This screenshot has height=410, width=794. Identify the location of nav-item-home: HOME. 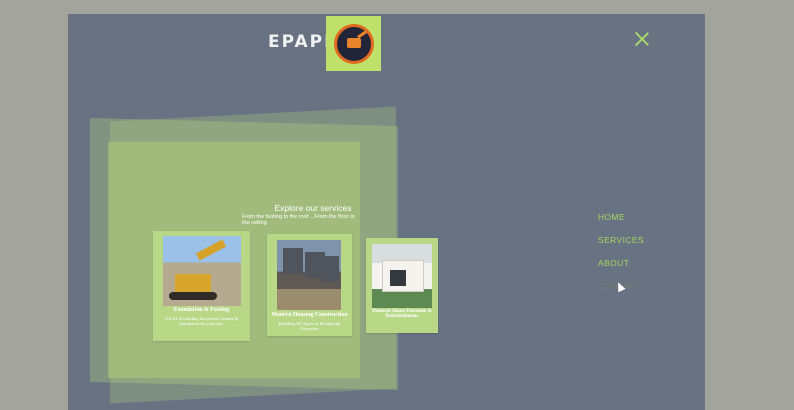
(621, 217).